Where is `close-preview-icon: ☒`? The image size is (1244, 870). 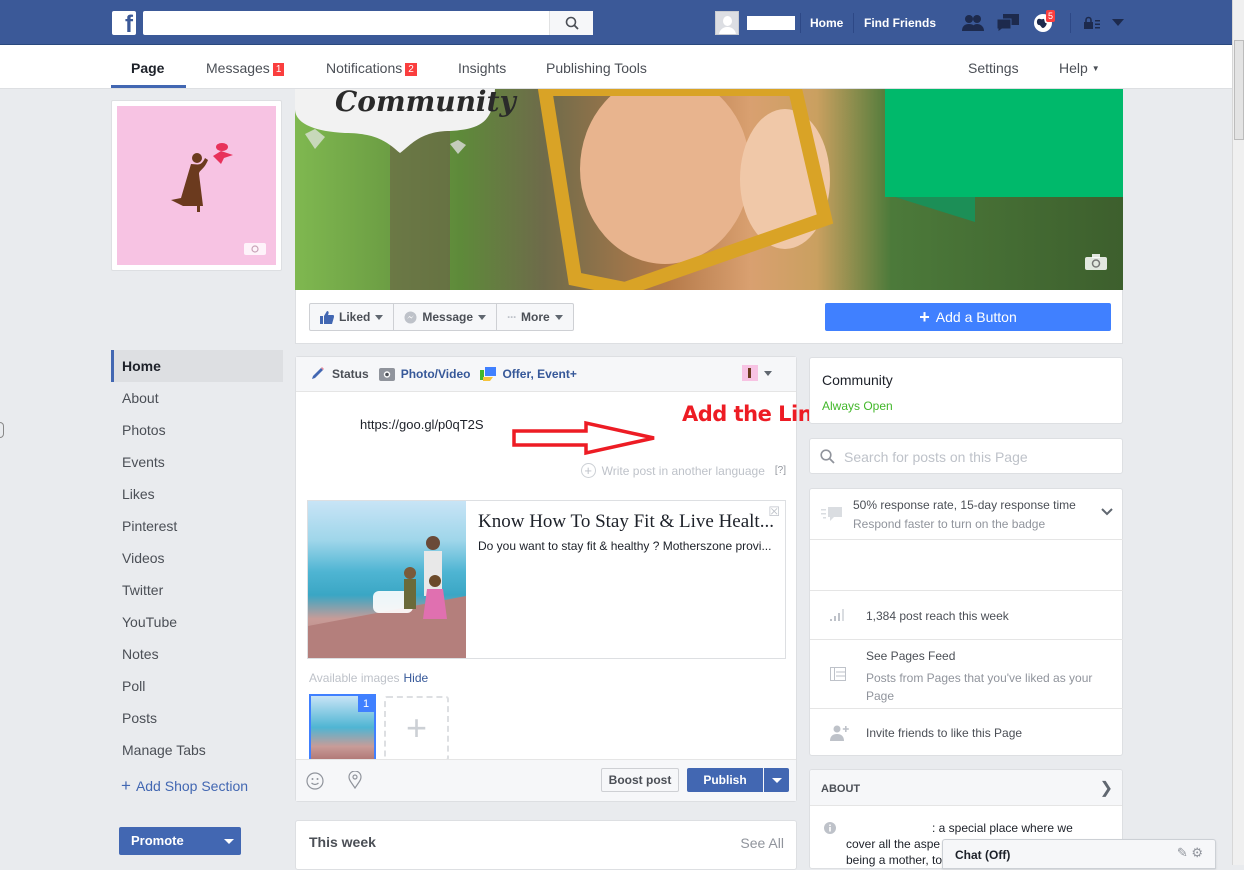
close-preview-icon: ☒ is located at coordinates (774, 512).